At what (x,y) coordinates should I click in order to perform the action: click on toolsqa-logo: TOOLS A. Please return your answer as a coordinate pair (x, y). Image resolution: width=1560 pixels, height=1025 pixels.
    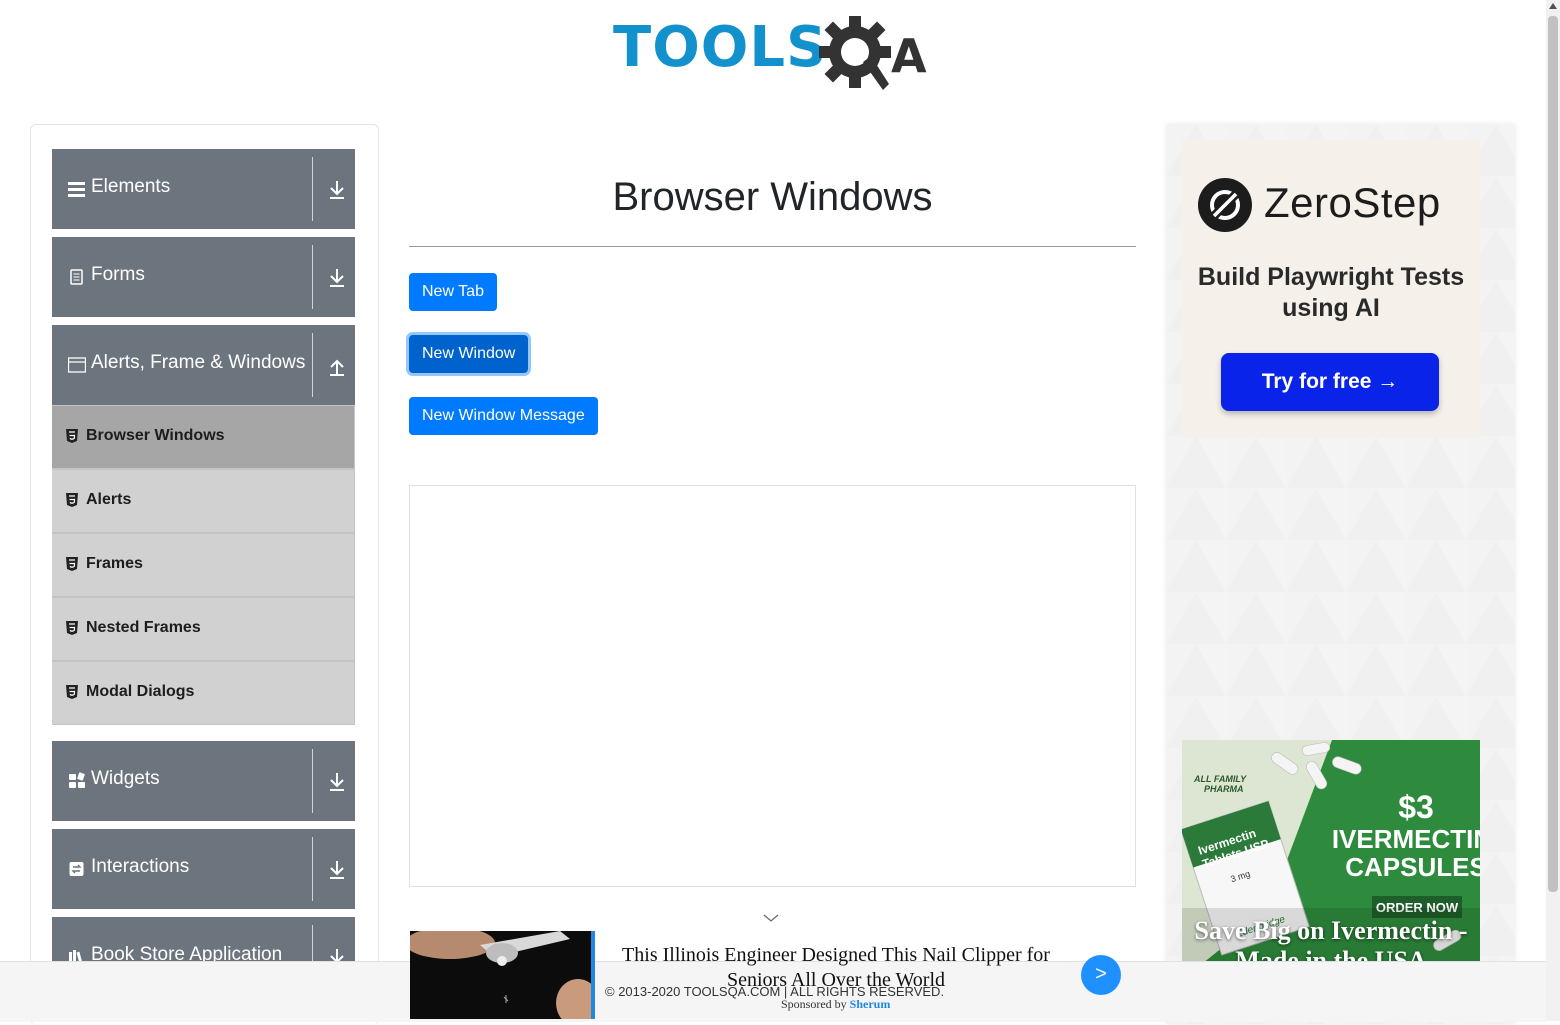
    Looking at the image, I should click on (775, 54).